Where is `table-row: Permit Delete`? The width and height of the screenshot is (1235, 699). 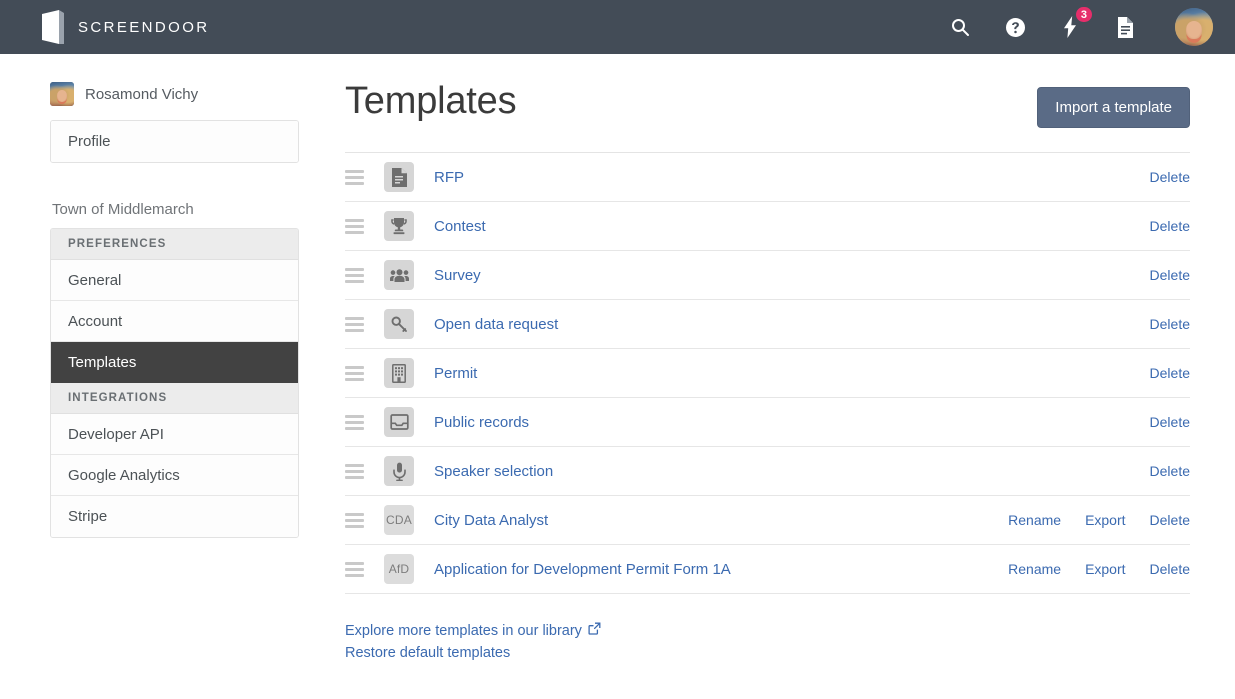
table-row: Permit Delete is located at coordinates (767, 373).